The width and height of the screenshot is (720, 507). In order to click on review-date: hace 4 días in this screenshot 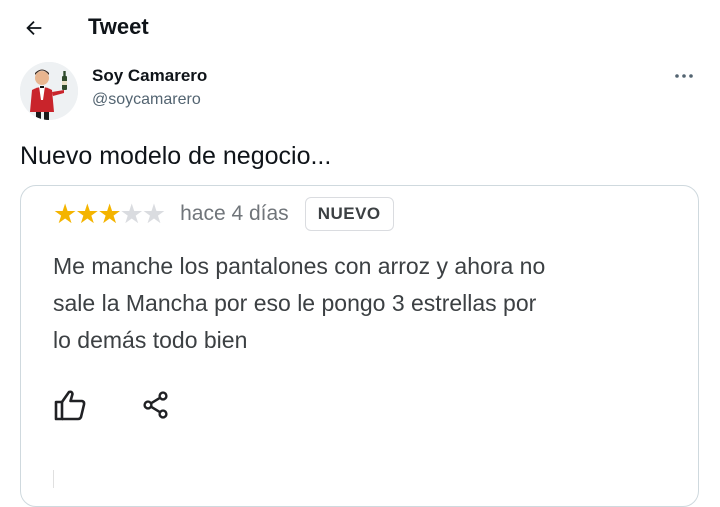, I will do `click(234, 213)`.